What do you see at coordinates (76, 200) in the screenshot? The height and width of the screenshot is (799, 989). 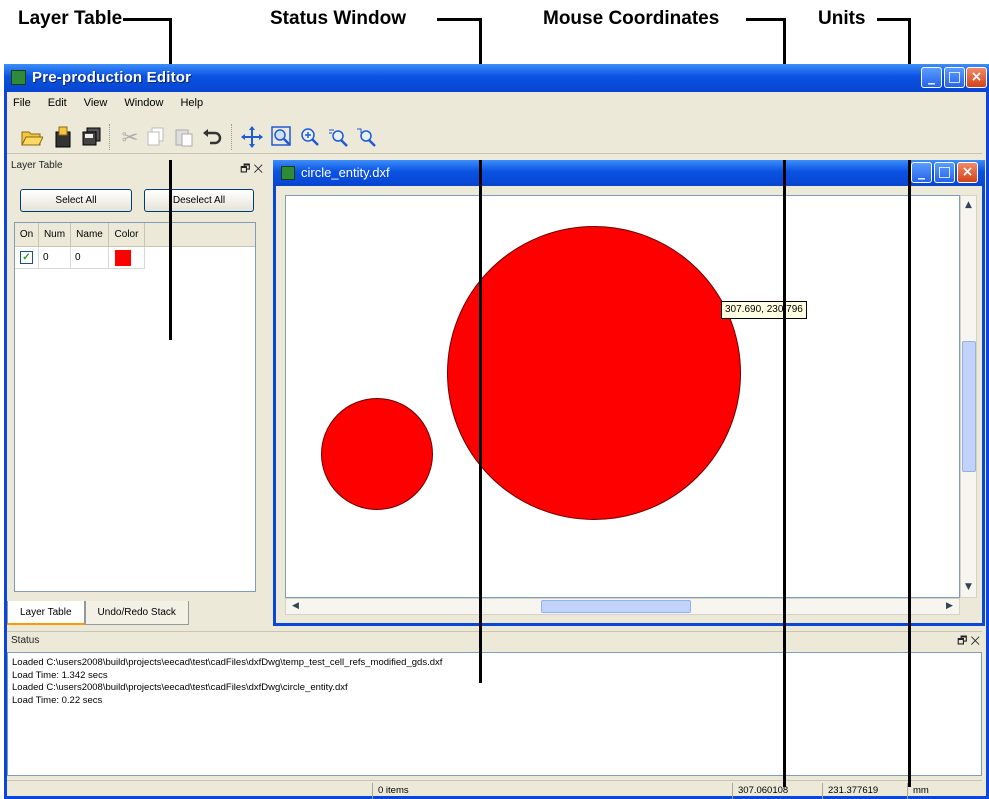 I see `select-all-button: Select All` at bounding box center [76, 200].